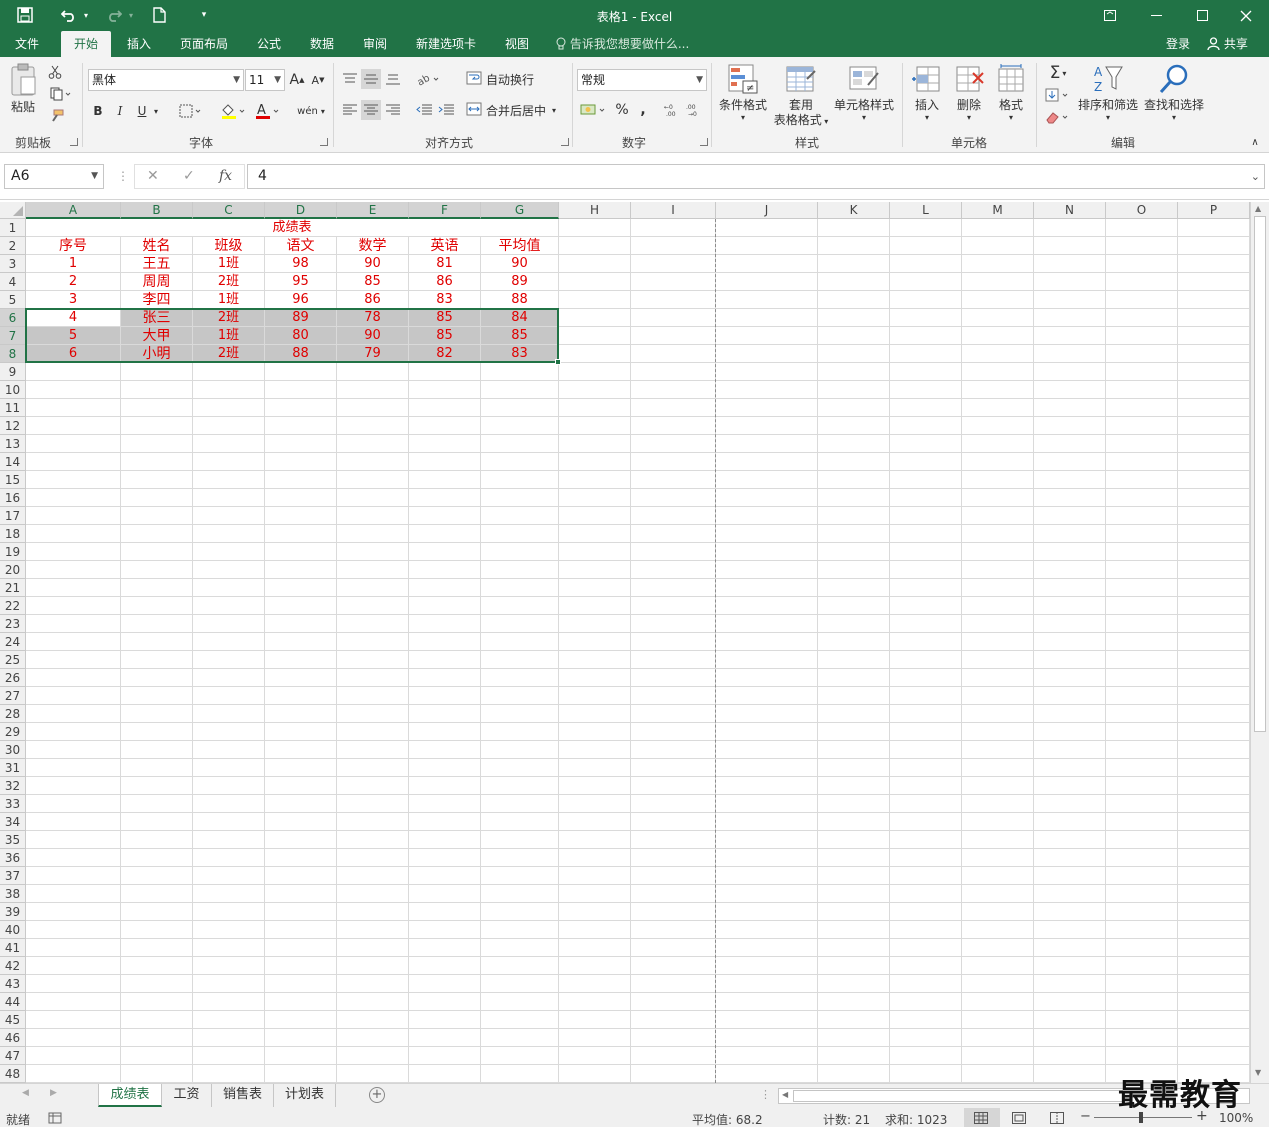  I want to click on font-launcher-icon, so click(324, 142).